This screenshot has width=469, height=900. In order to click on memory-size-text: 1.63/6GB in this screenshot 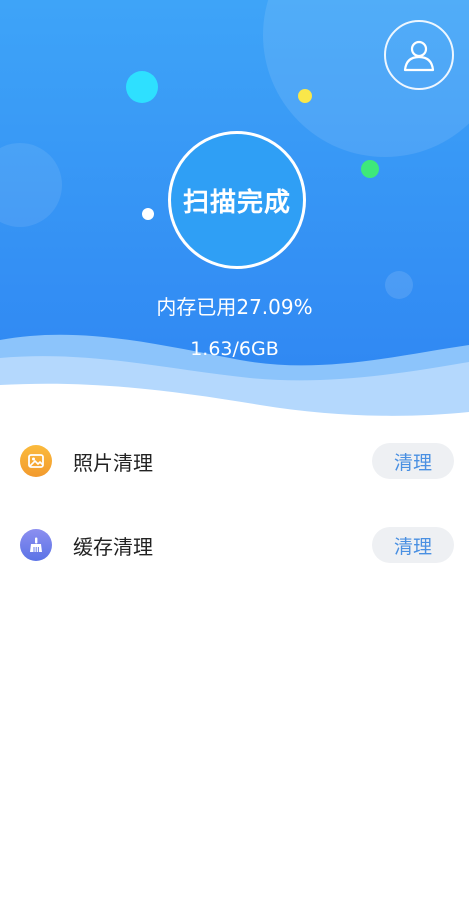, I will do `click(234, 349)`.